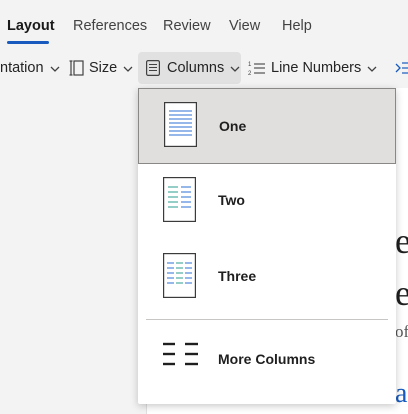  I want to click on document-text: of, so click(401, 331).